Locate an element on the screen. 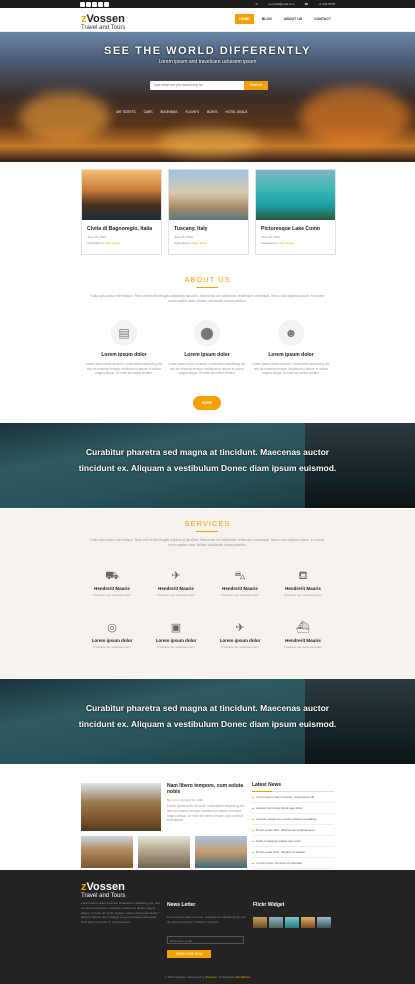  location-pin-icon: ⬤ is located at coordinates (207, 333).